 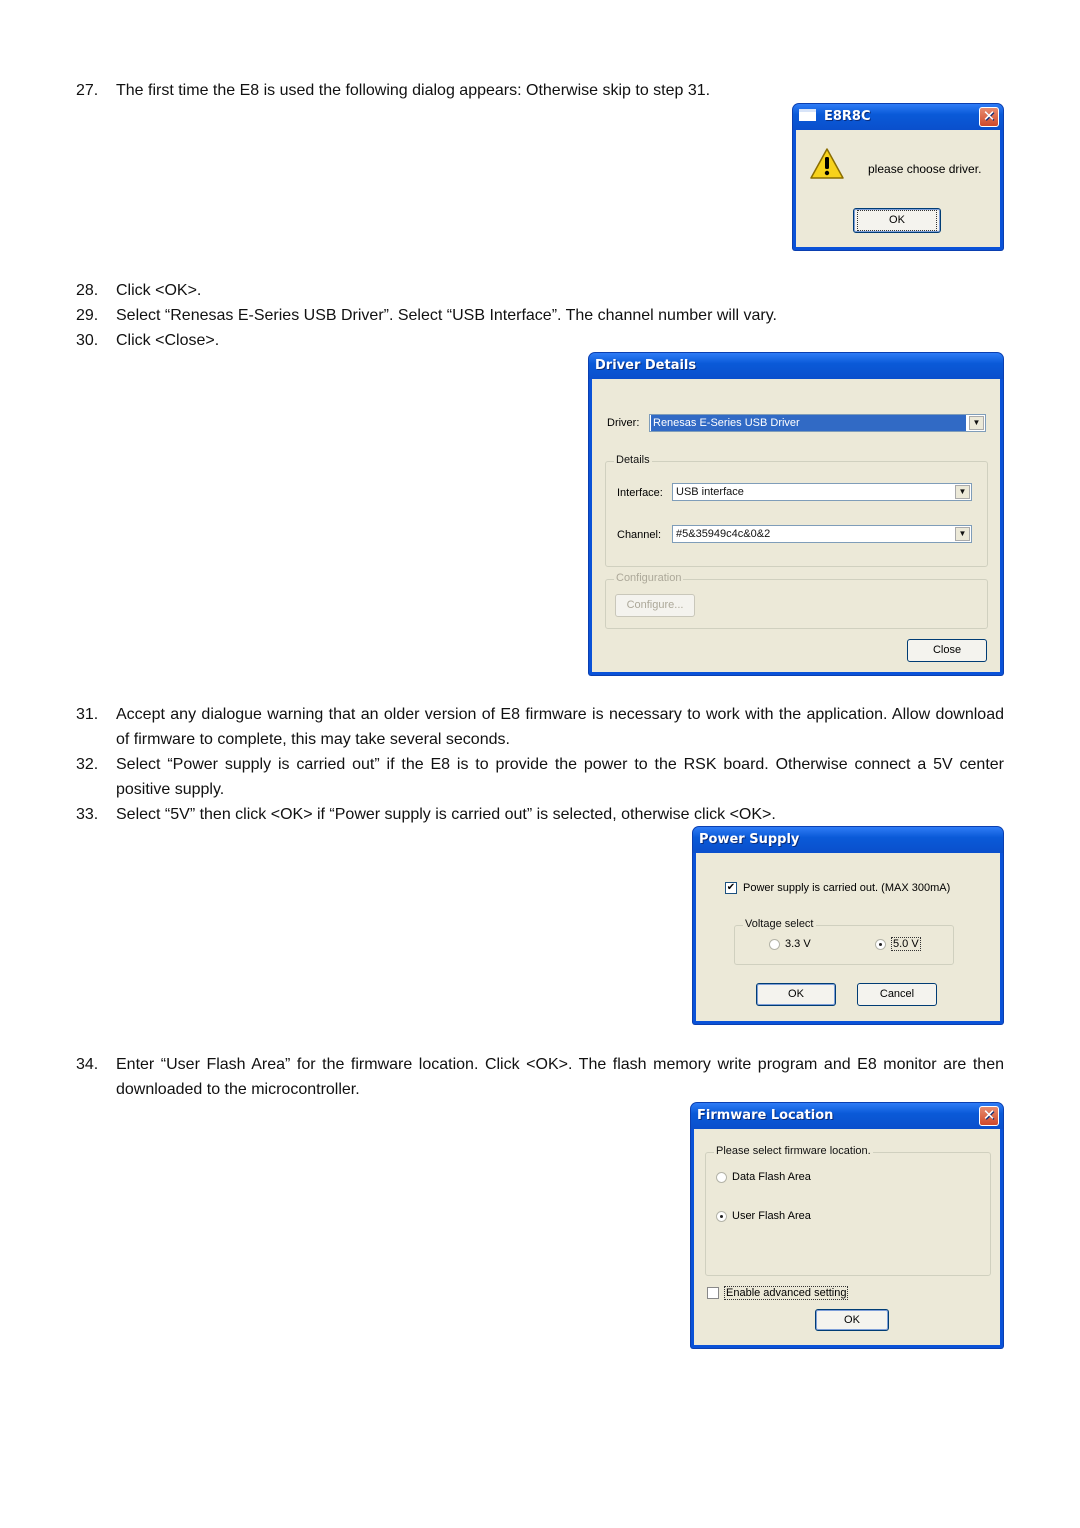 I want to click on configuration-legend: Configuration, so click(x=649, y=578).